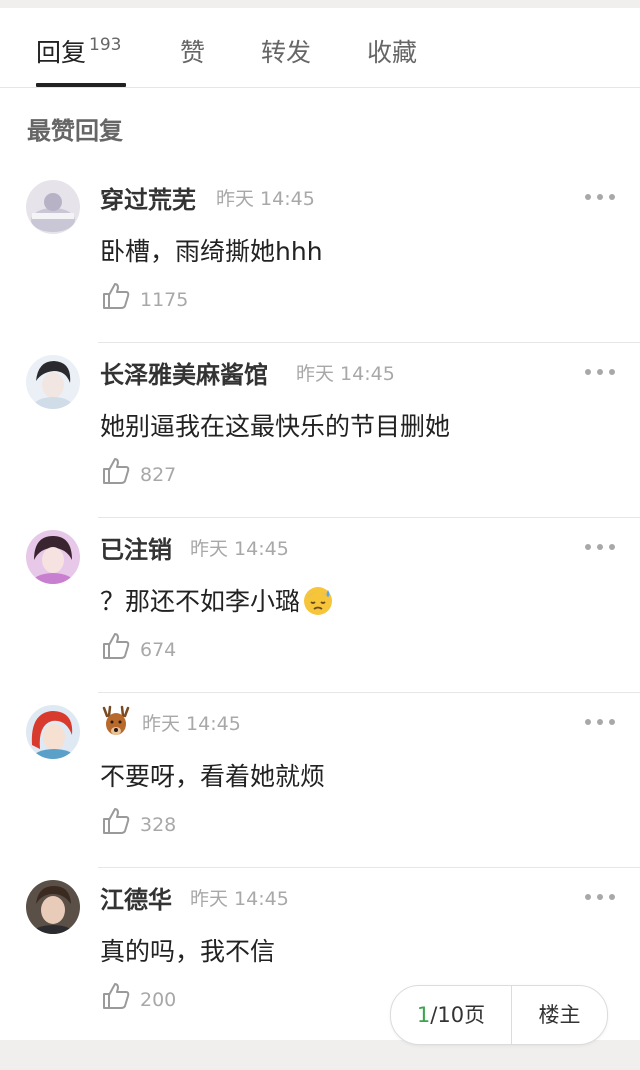 This screenshot has height=1070, width=640. Describe the element at coordinates (320, 48) in the screenshot. I see `tab-bar: 回复 193 赞 转发 收藏` at that location.